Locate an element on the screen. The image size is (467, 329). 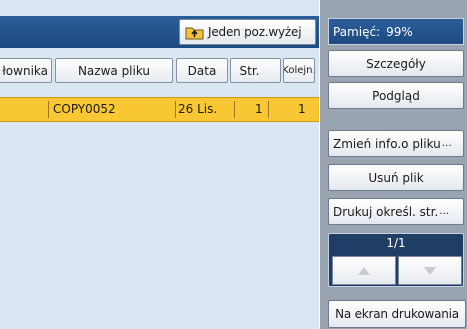
column-header-row: łownika Nazwa pliku Data Str. Kolejn. is located at coordinates (159, 70).